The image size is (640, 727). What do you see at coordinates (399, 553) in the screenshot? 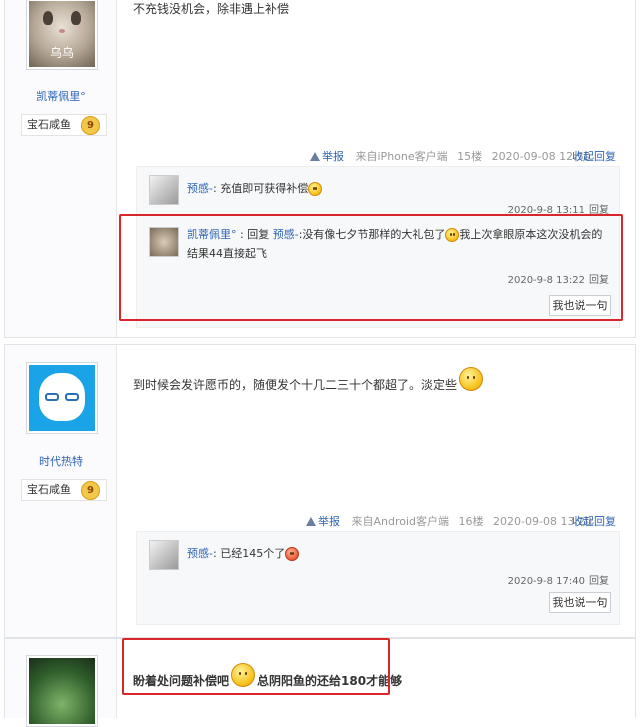
I see `reply-text: 预感-: 已经145个了` at bounding box center [399, 553].